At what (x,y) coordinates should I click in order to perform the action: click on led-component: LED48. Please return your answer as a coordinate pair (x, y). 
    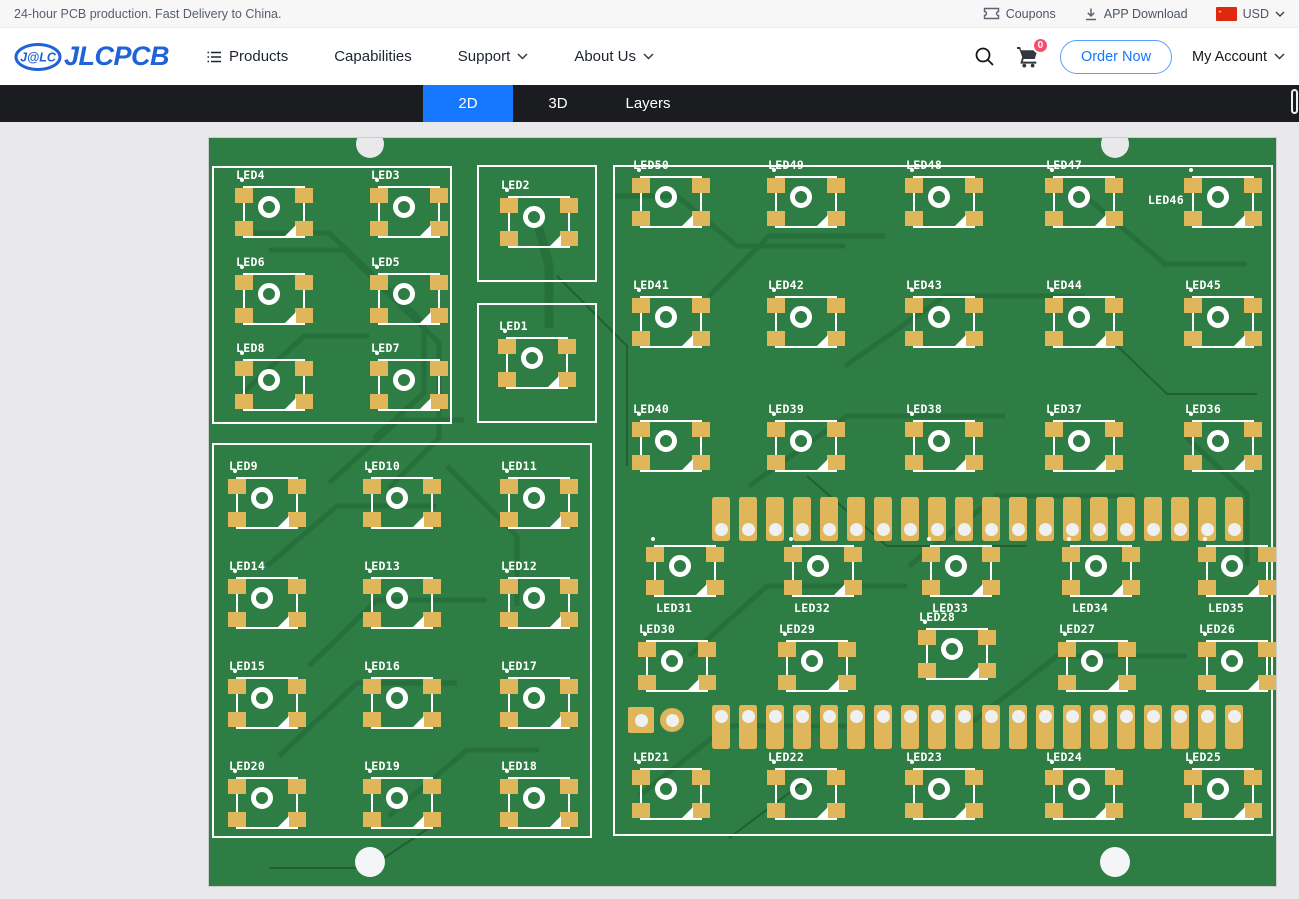
    Looking at the image, I should click on (944, 193).